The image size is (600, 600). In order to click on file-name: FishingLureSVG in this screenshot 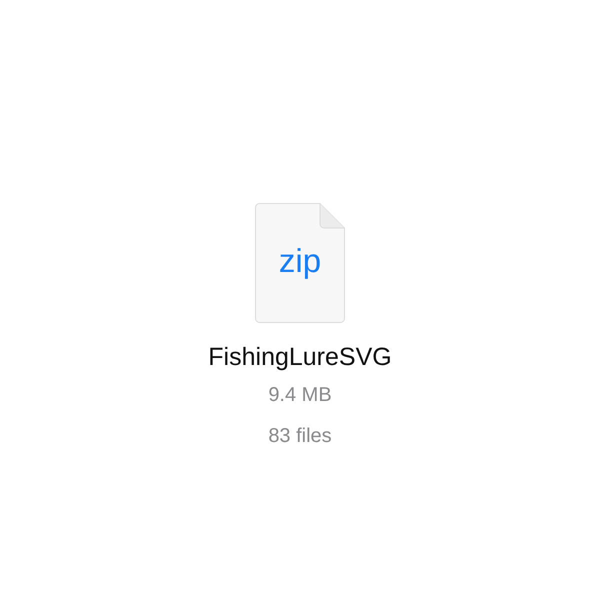, I will do `click(300, 357)`.